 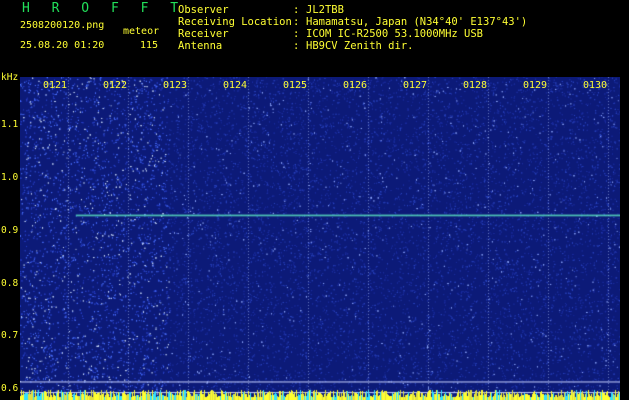 What do you see at coordinates (235, 85) in the screenshot?
I see `x-tick-label: 0124` at bounding box center [235, 85].